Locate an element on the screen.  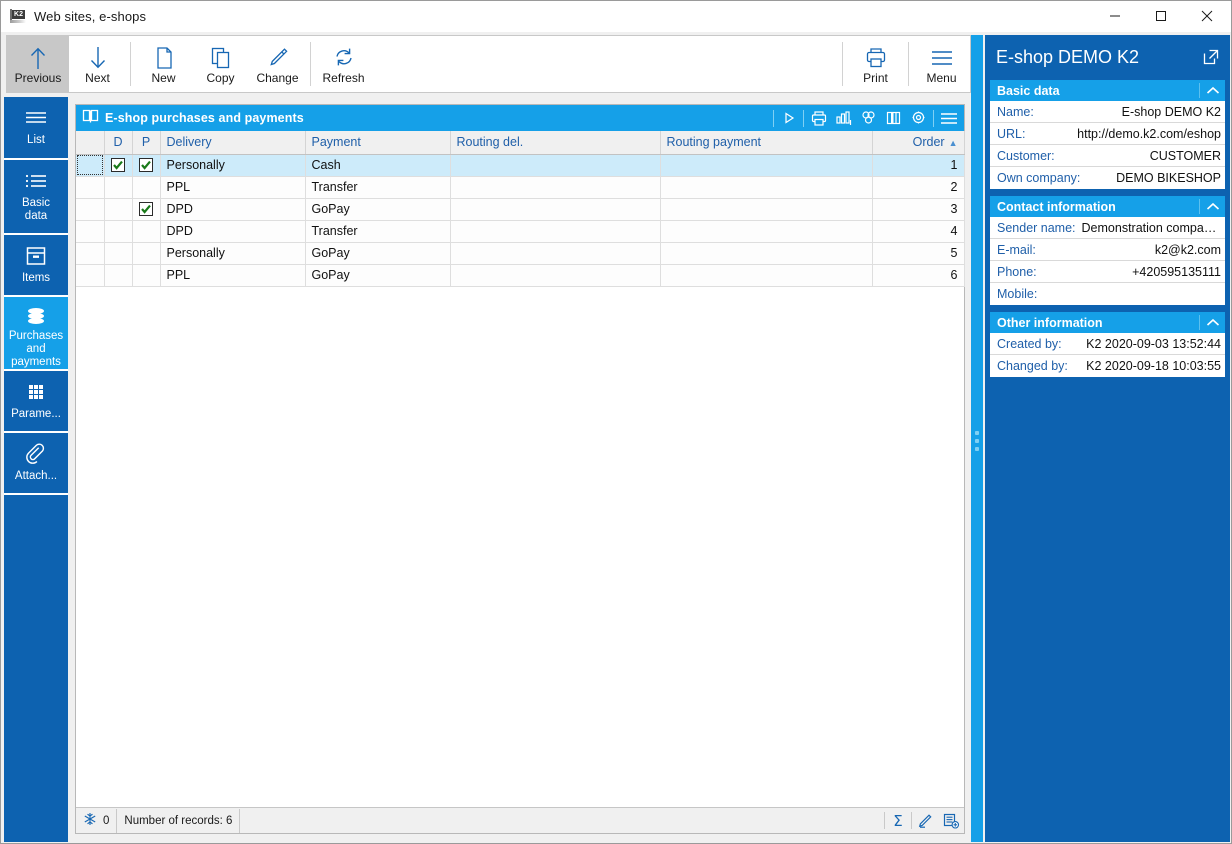
copy-button: Copy is located at coordinates (220, 64).